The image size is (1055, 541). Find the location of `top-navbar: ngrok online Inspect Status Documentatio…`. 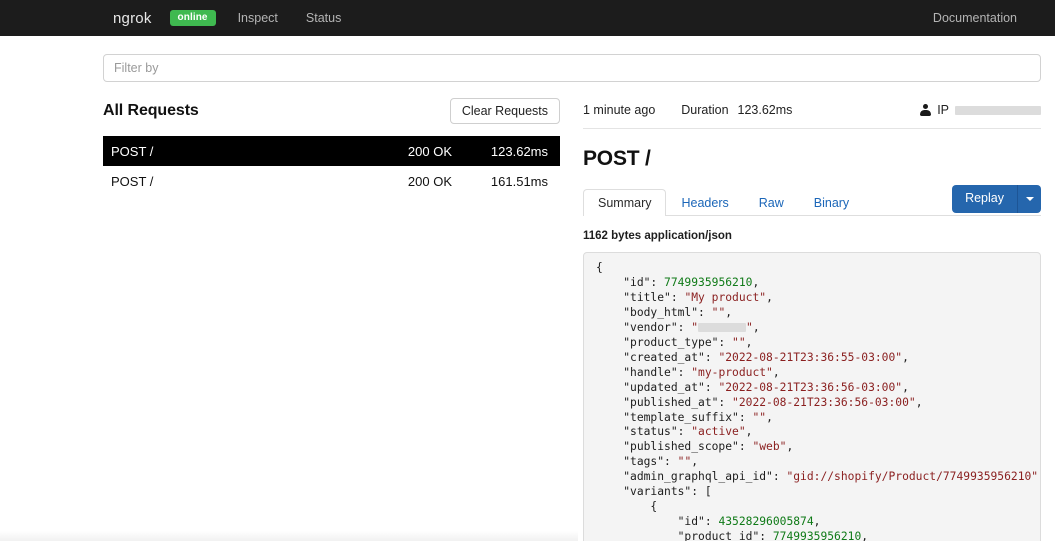

top-navbar: ngrok online Inspect Status Documentatio… is located at coordinates (527, 18).